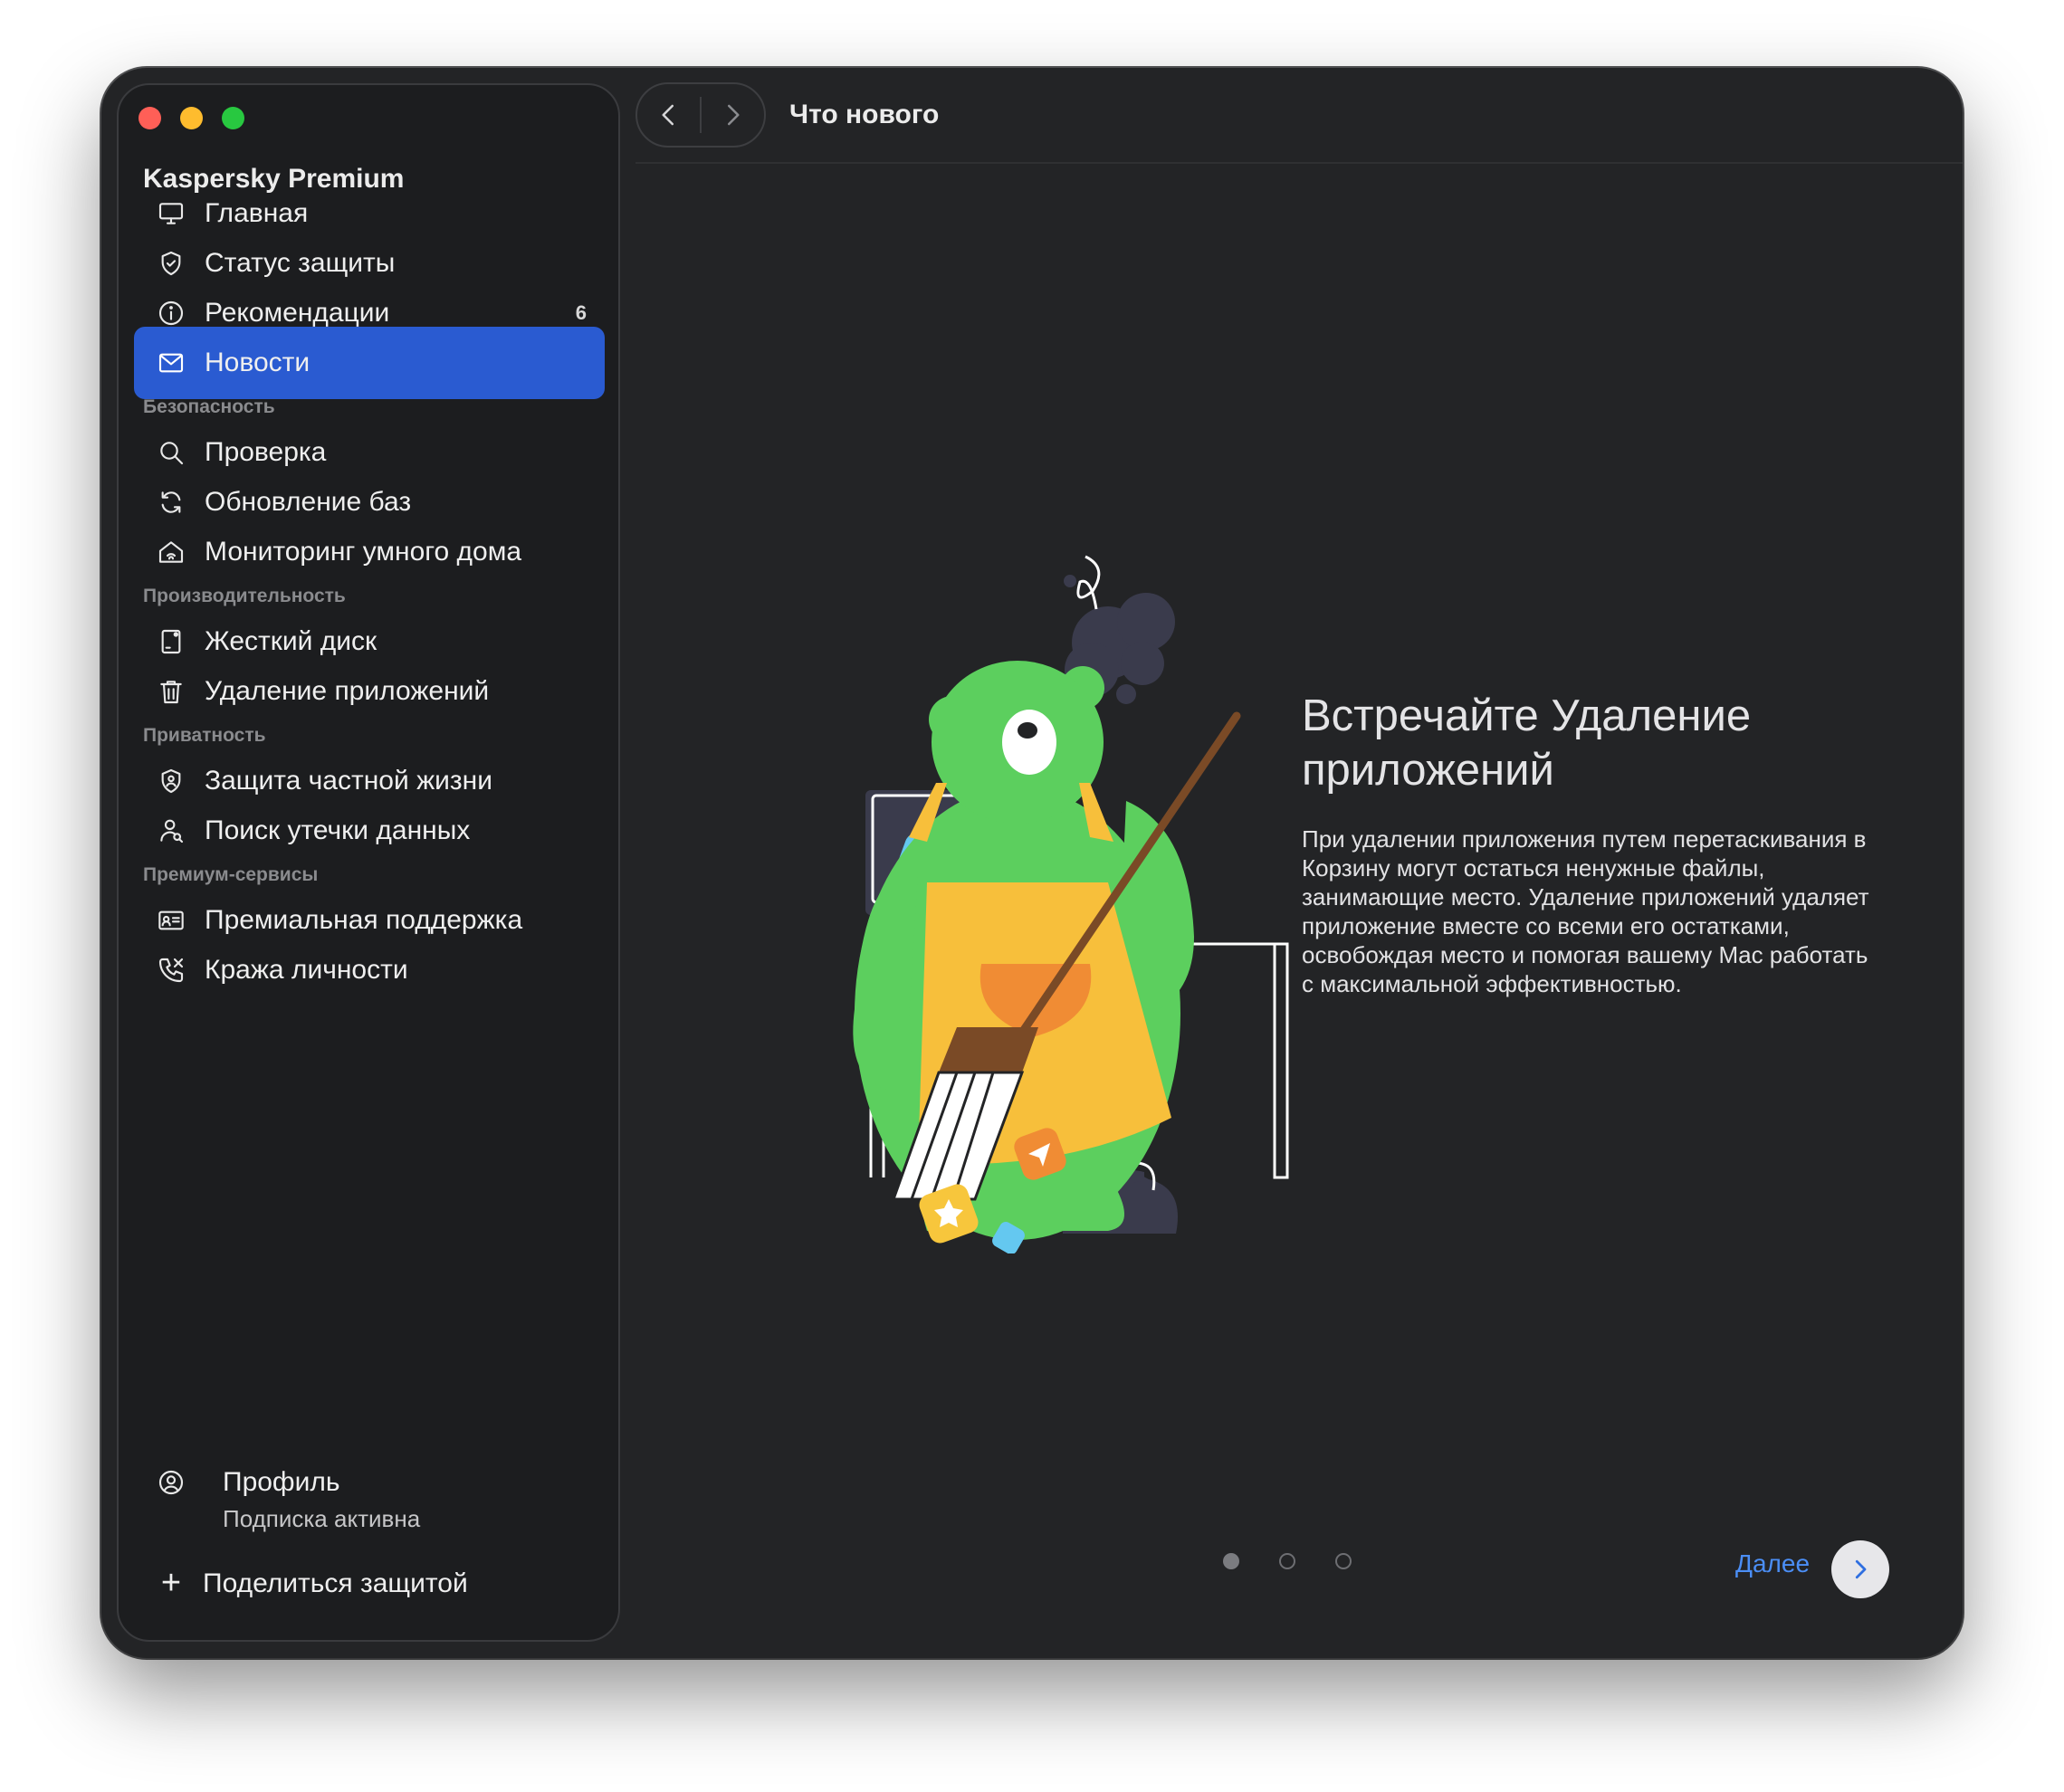 Image resolution: width=2064 pixels, height=1792 pixels. What do you see at coordinates (300, 263) in the screenshot?
I see `sidebar-item-label: Статус защиты` at bounding box center [300, 263].